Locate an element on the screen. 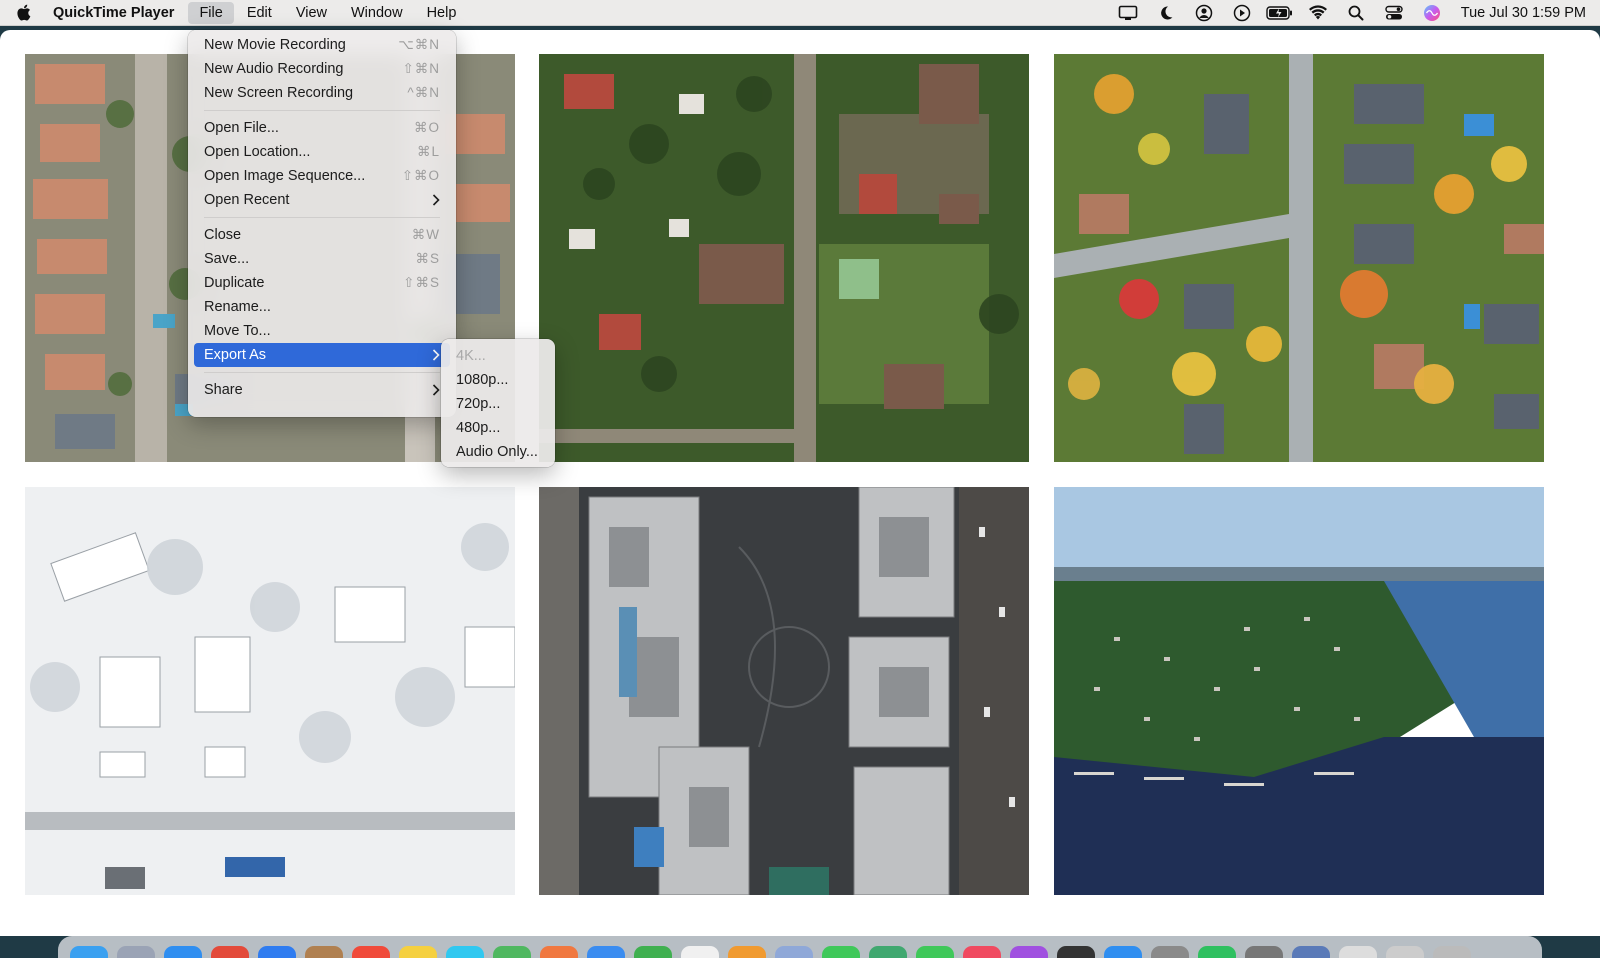 The width and height of the screenshot is (1600, 958). preview-dock-icon is located at coordinates (794, 952).